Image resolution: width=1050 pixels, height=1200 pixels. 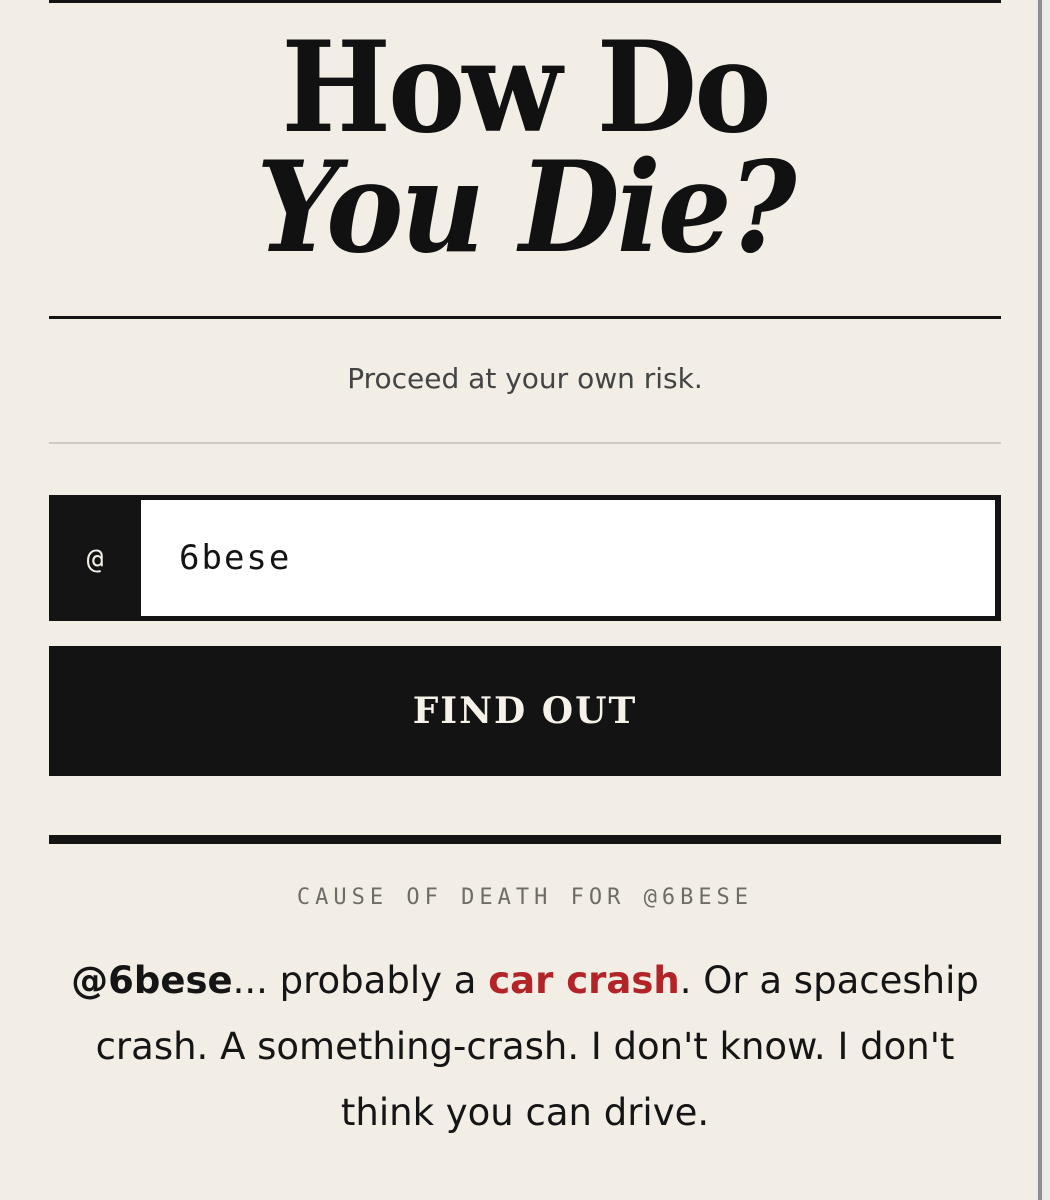 What do you see at coordinates (1043, 600) in the screenshot?
I see `scrollbar` at bounding box center [1043, 600].